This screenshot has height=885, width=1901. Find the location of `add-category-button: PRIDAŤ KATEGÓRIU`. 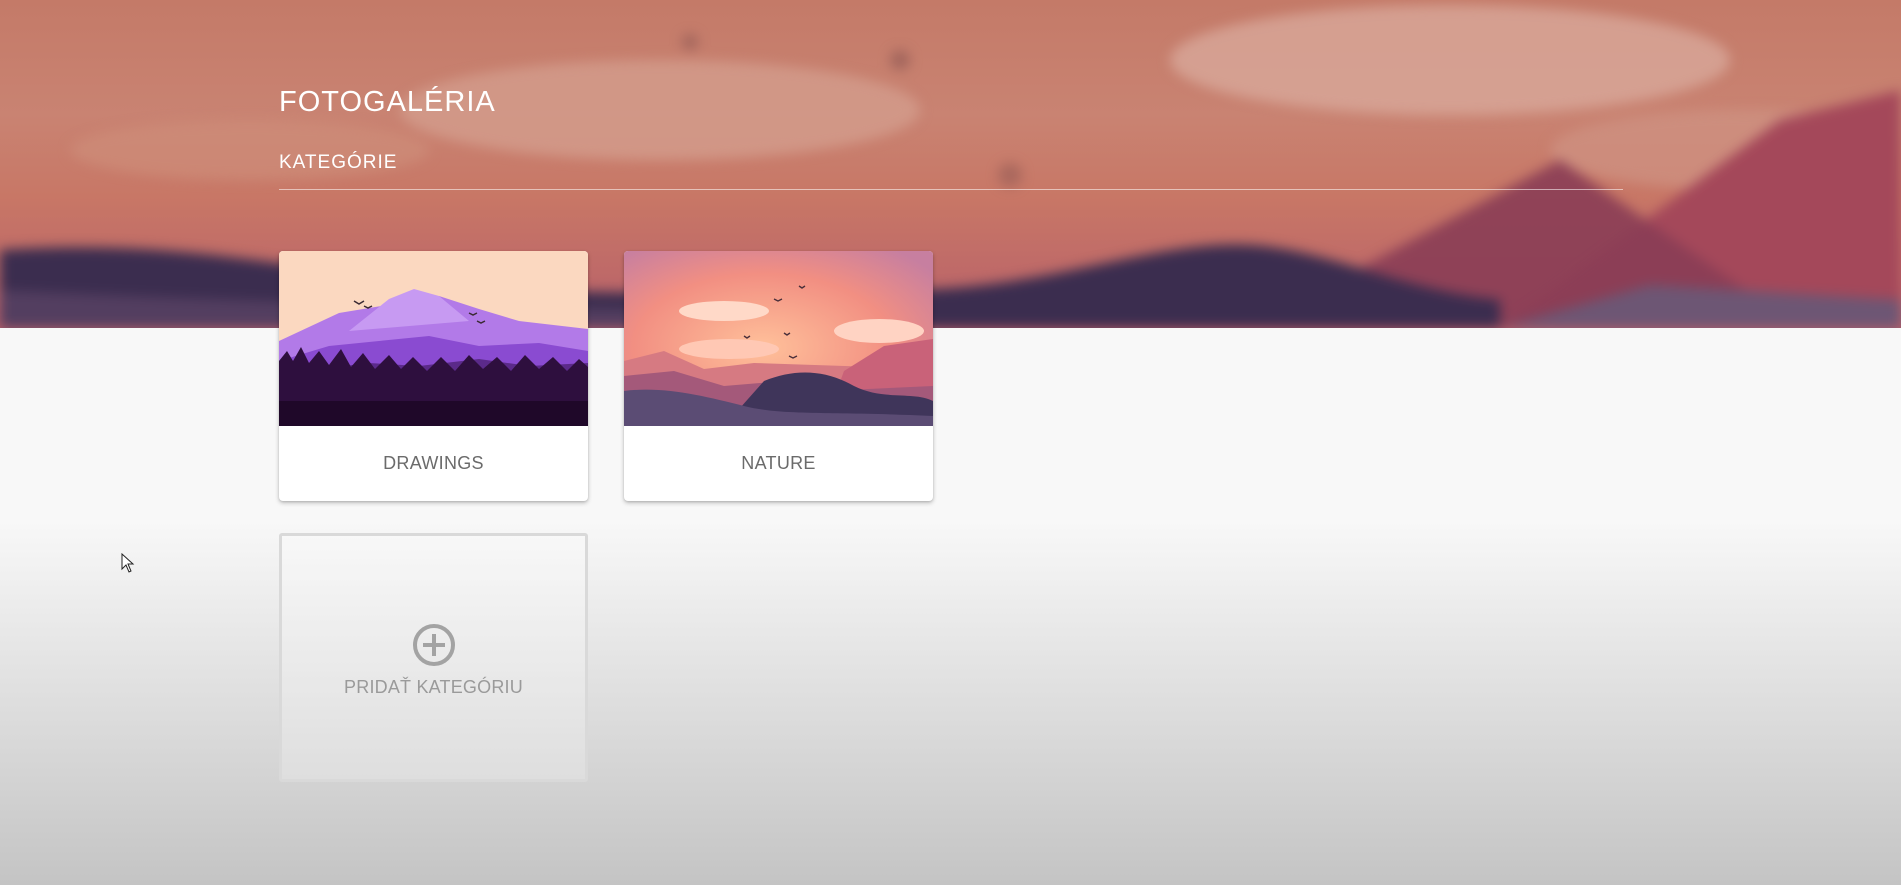

add-category-button: PRIDAŤ KATEGÓRIU is located at coordinates (433, 657).